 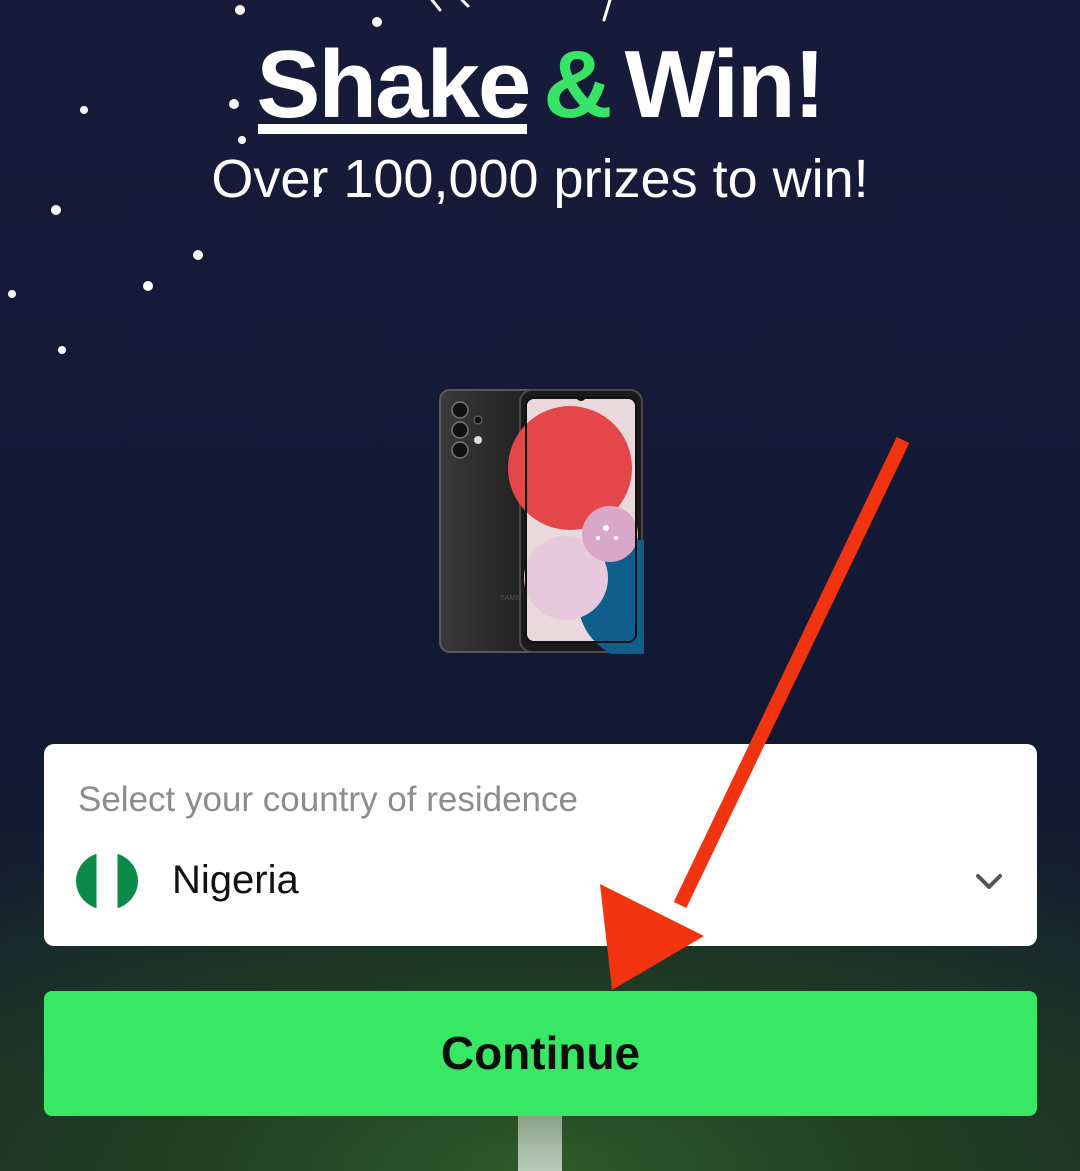 What do you see at coordinates (540, 179) in the screenshot?
I see `page-subtitle: Over 100,000 prizes to win!` at bounding box center [540, 179].